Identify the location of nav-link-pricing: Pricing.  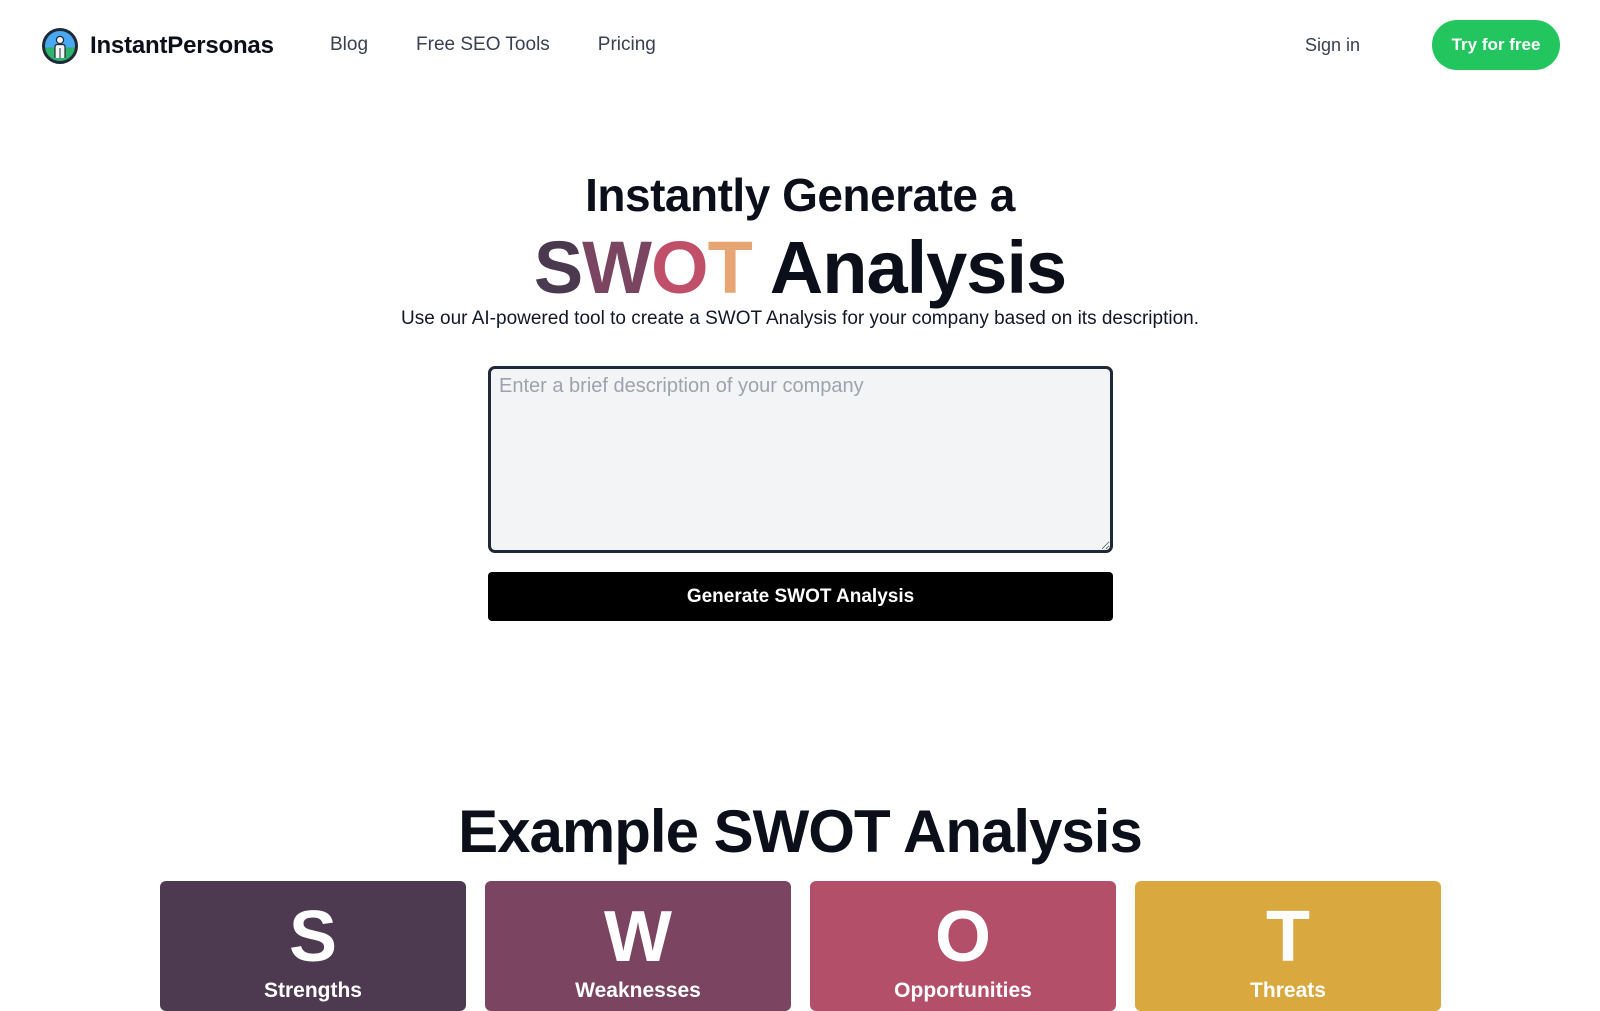
(627, 45).